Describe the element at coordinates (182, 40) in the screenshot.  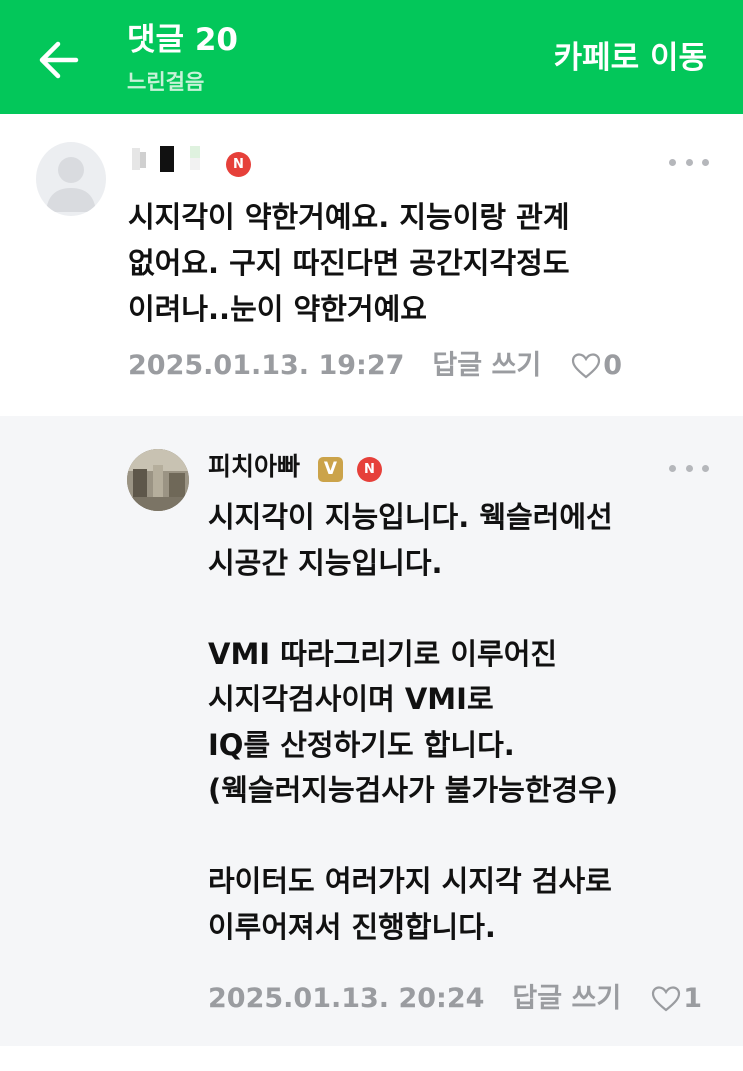
I see `page-title: 댓글 20` at that location.